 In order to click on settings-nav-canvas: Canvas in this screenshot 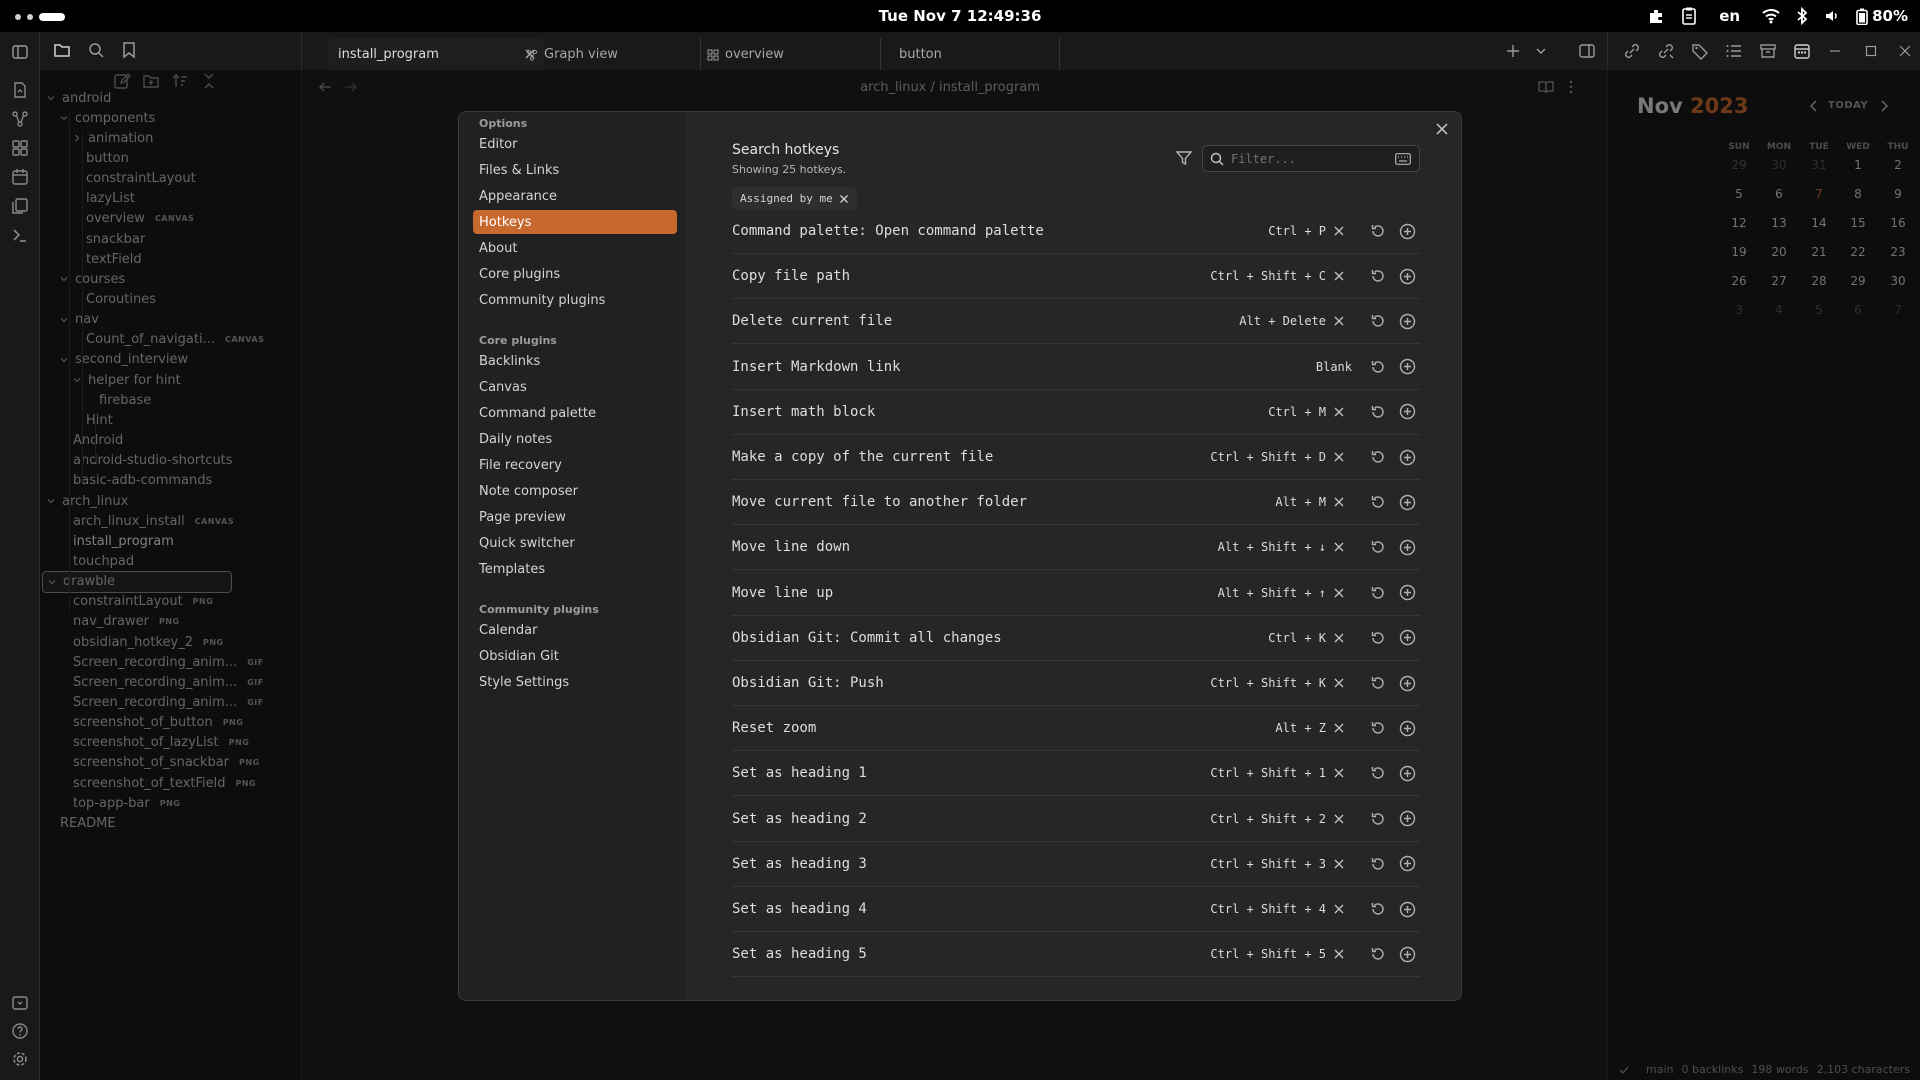, I will do `click(575, 387)`.